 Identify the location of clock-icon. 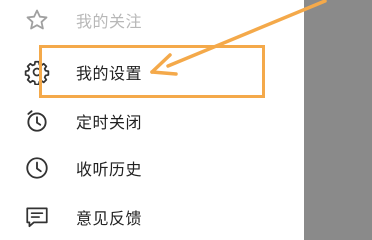
(37, 168).